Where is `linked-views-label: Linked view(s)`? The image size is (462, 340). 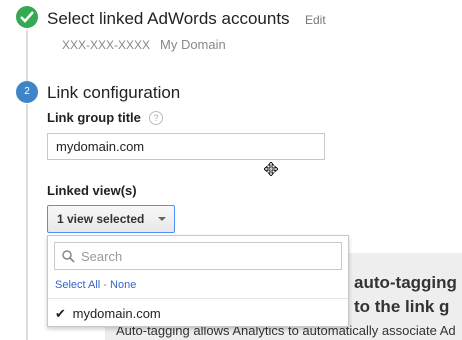
linked-views-label: Linked view(s) is located at coordinates (92, 190).